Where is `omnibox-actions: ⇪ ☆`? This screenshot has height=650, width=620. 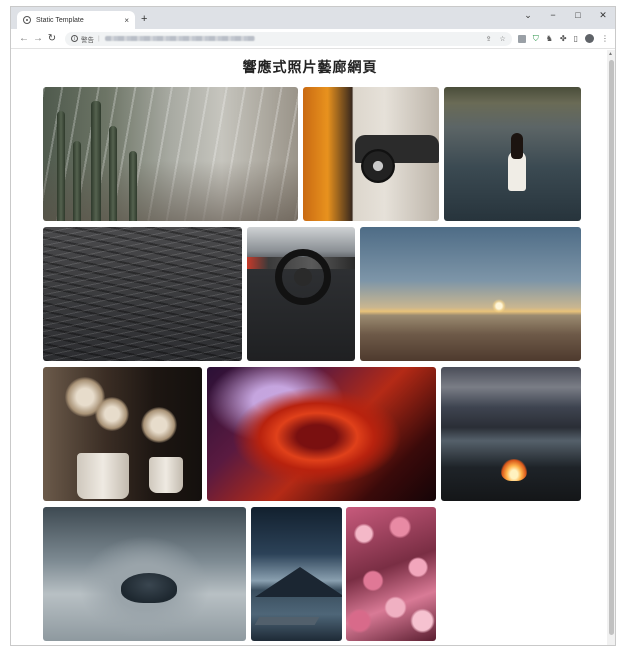
omnibox-actions: ⇪ ☆ is located at coordinates (496, 39).